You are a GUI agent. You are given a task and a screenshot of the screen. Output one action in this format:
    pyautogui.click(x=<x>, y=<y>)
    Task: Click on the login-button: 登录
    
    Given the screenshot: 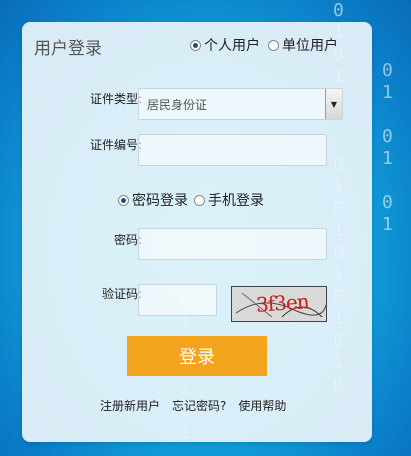 What is the action you would take?
    pyautogui.click(x=197, y=356)
    